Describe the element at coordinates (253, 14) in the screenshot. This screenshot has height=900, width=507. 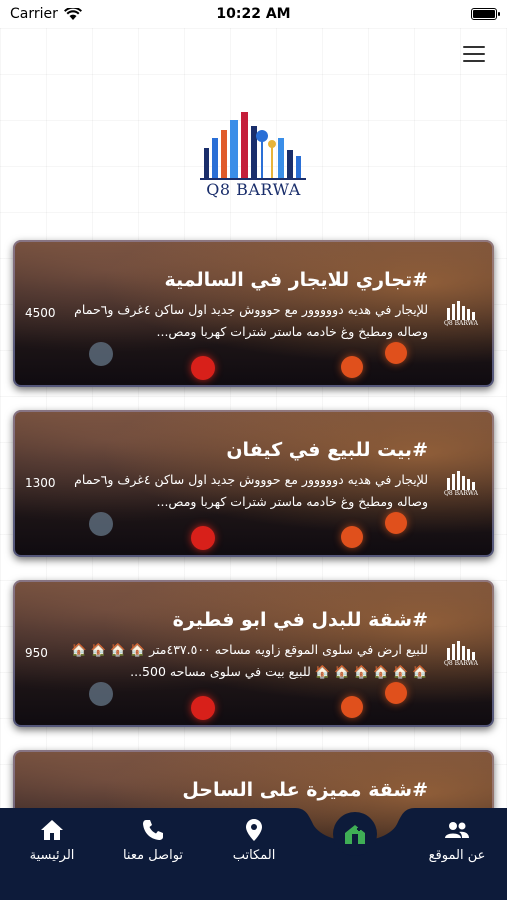
I see `status-bar: Carrier 10:22 AM` at that location.